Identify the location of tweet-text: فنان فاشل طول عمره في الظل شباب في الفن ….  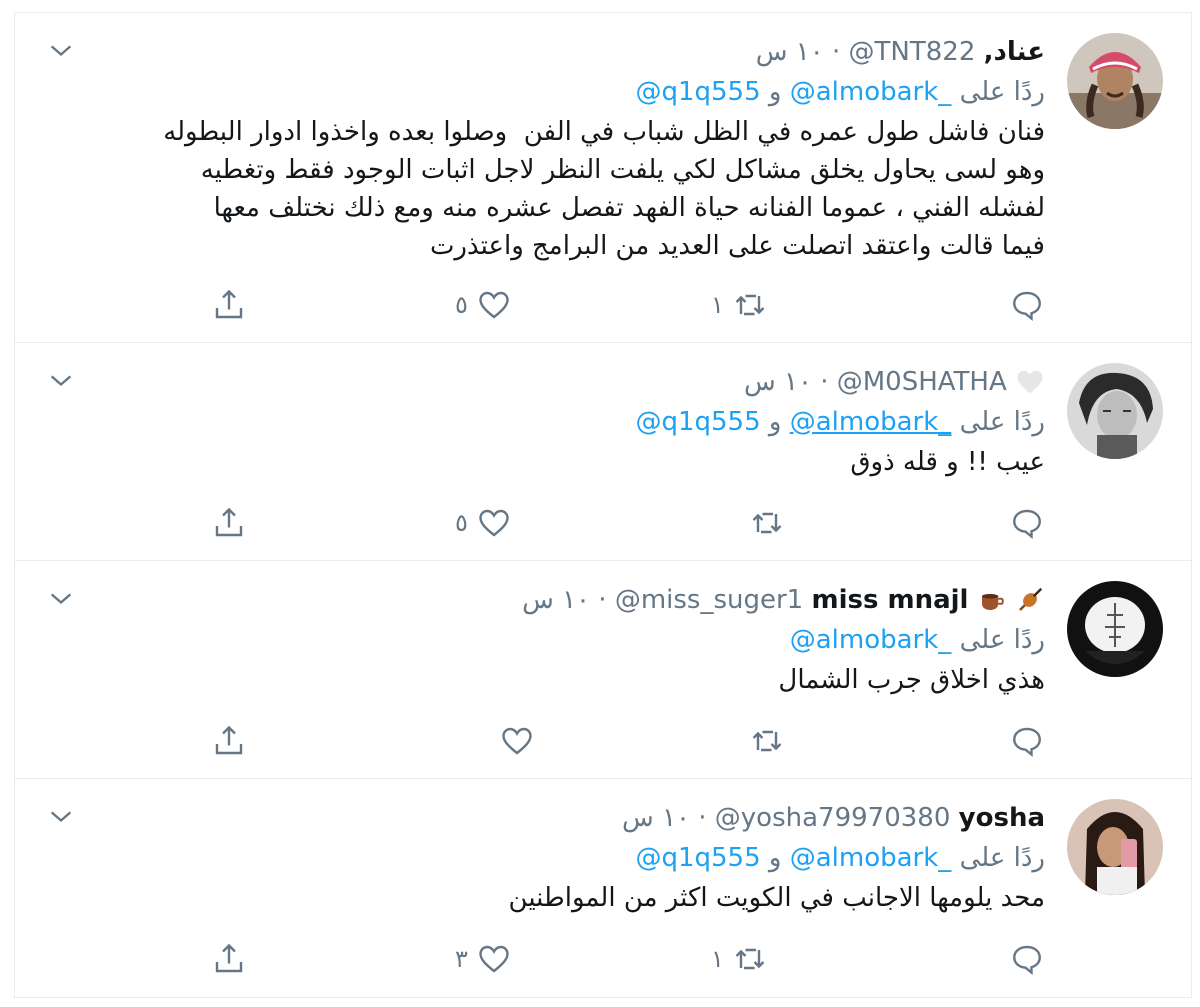
(604, 189).